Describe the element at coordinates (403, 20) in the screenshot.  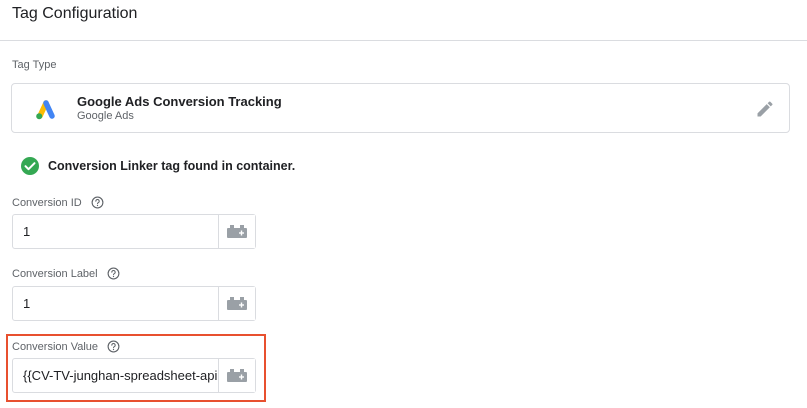
I see `panel-header: Tag Configuration` at that location.